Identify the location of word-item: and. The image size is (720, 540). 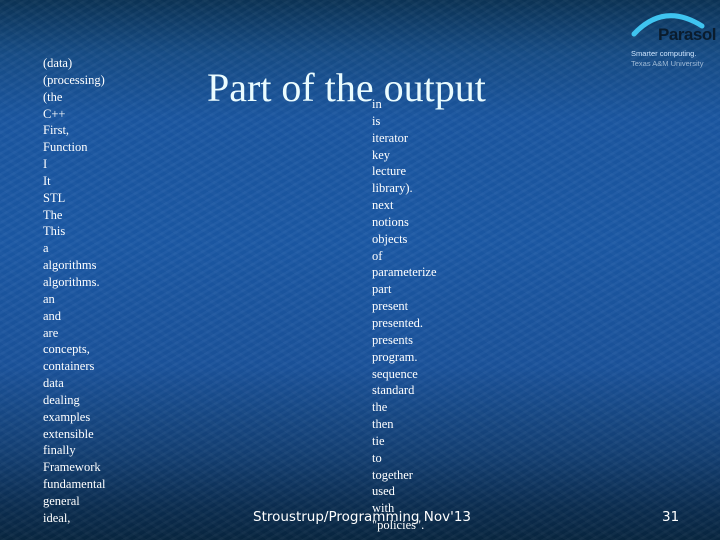
(52, 315).